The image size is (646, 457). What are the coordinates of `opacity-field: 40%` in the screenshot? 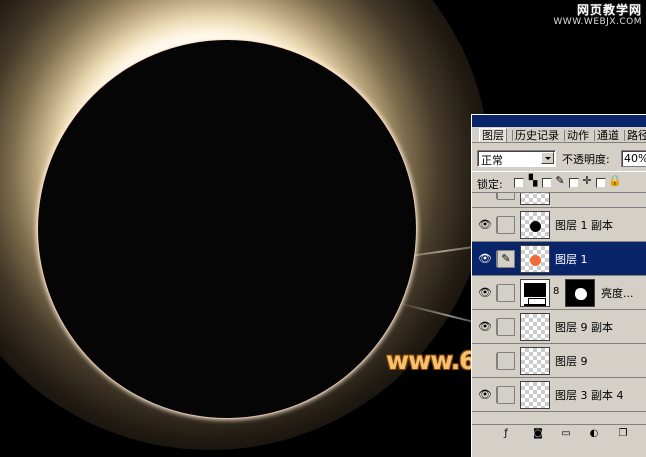 It's located at (633, 158).